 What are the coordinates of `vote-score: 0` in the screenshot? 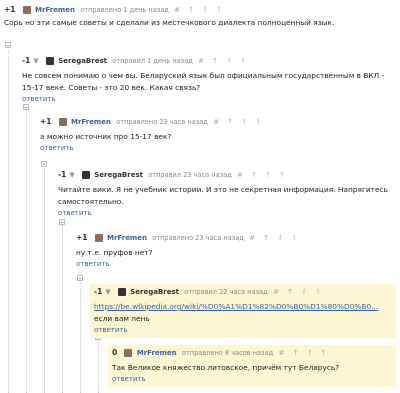 It's located at (115, 352).